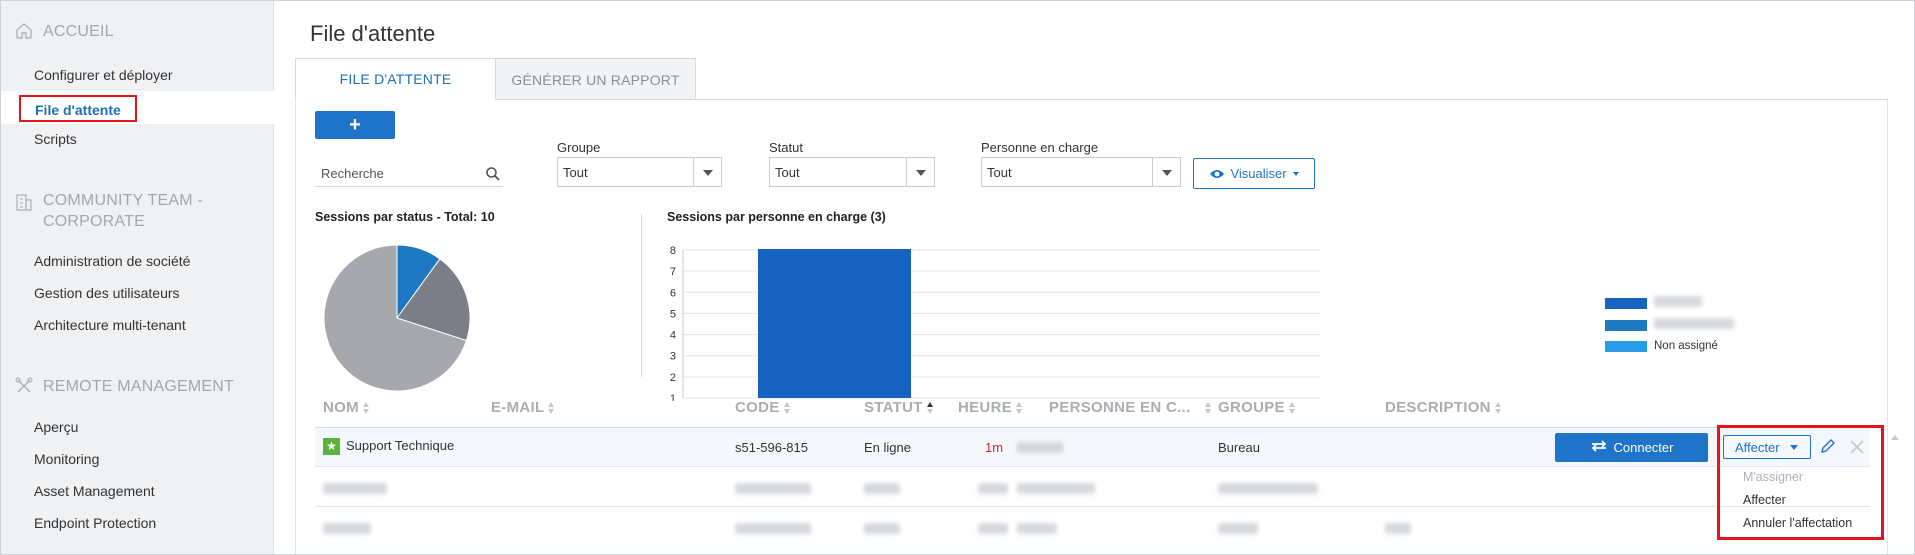 This screenshot has width=1915, height=555. Describe the element at coordinates (1239, 447) in the screenshot. I see `groupe-cell: Bureau` at that location.